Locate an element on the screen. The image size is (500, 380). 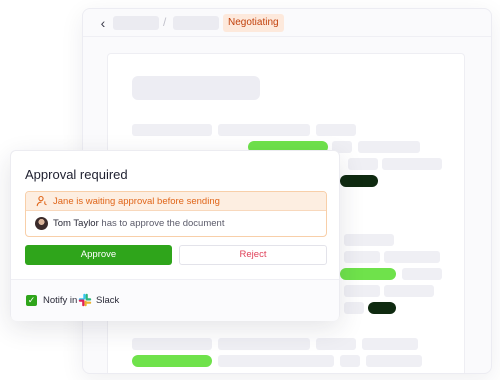
back-button: ‹ is located at coordinates (103, 23).